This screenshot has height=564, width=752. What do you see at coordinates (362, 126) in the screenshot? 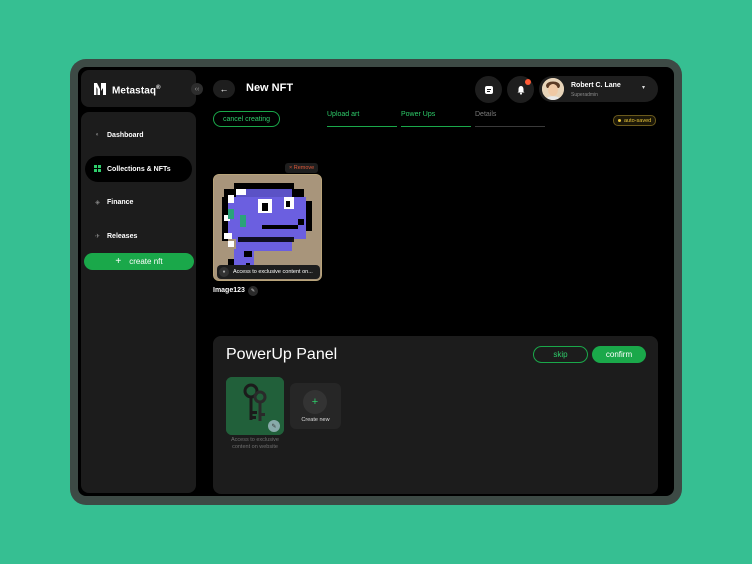
I see `step-progress-upload-art` at bounding box center [362, 126].